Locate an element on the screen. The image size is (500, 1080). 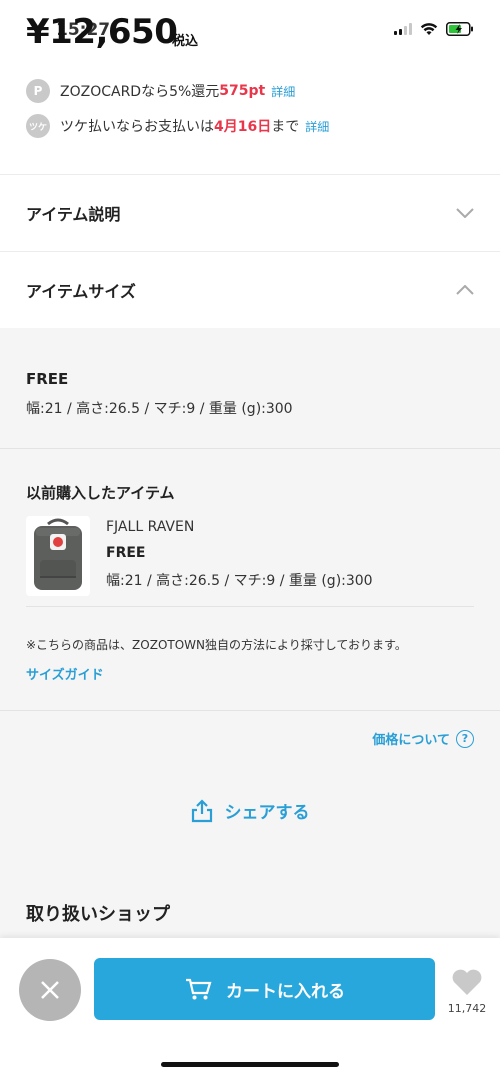
home-indicator is located at coordinates (250, 1064).